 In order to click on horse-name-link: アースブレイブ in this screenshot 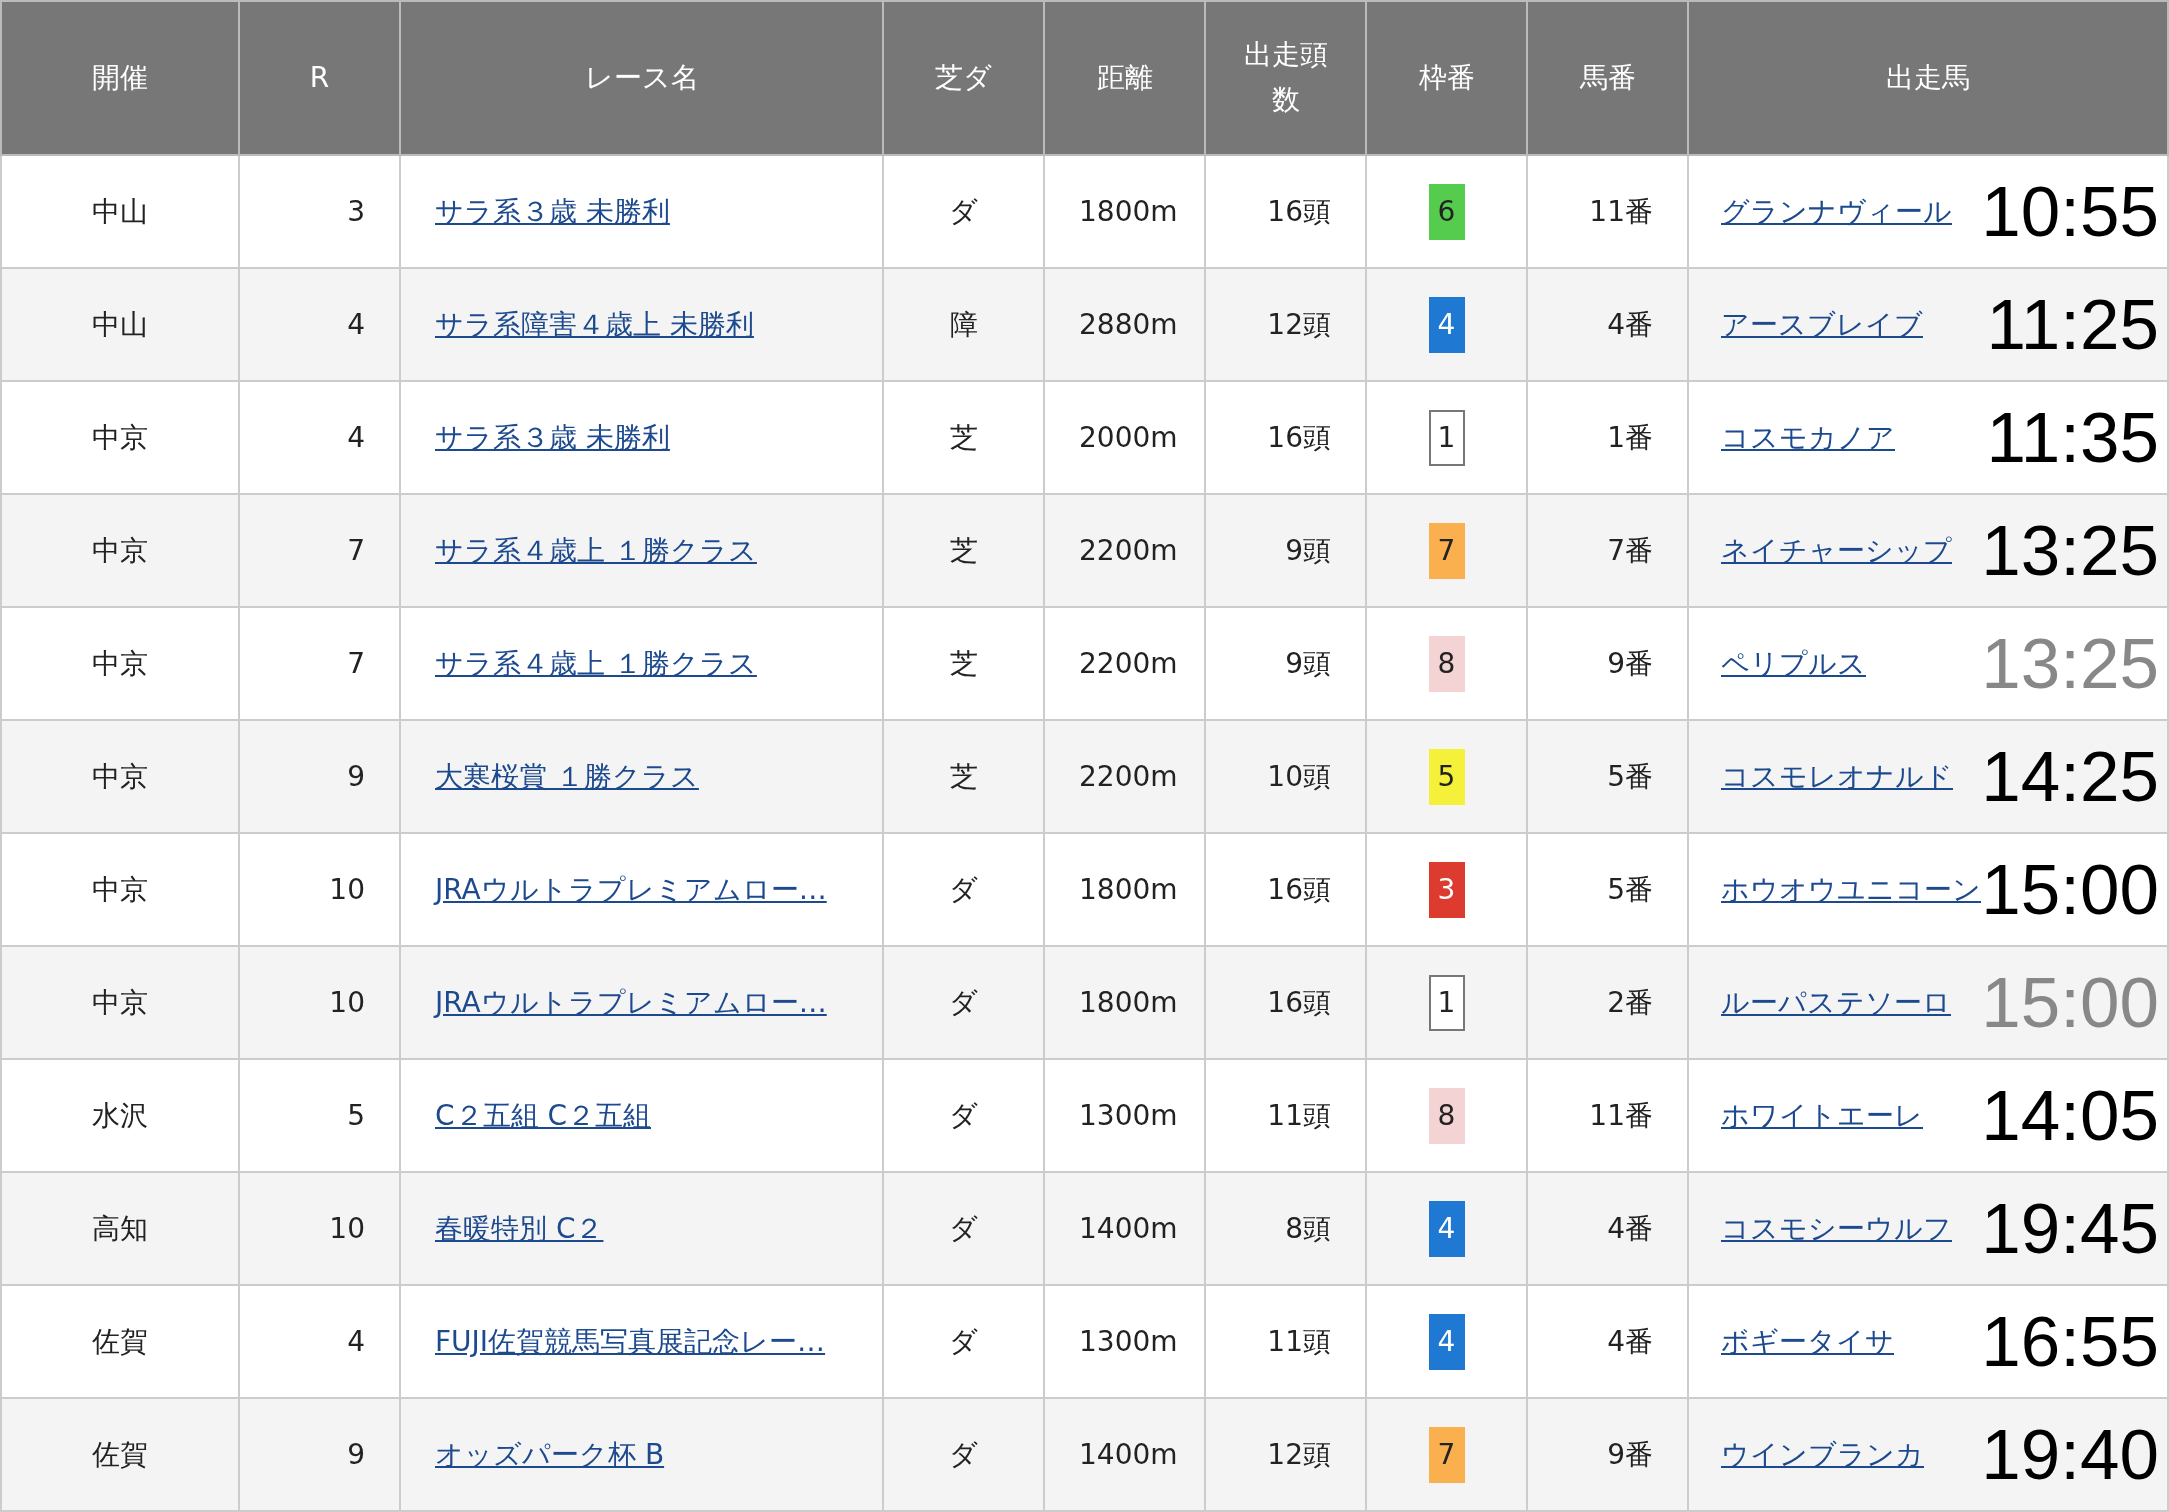, I will do `click(1822, 324)`.